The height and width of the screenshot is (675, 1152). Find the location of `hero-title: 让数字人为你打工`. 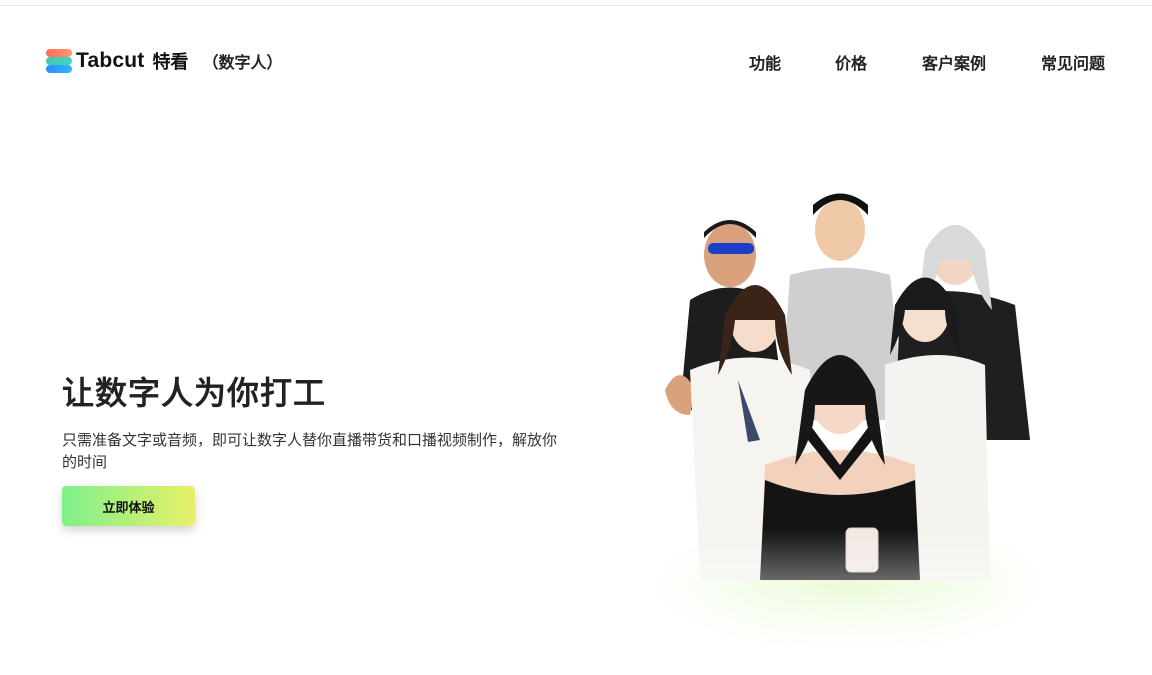

hero-title: 让数字人为你打工 is located at coordinates (194, 393).